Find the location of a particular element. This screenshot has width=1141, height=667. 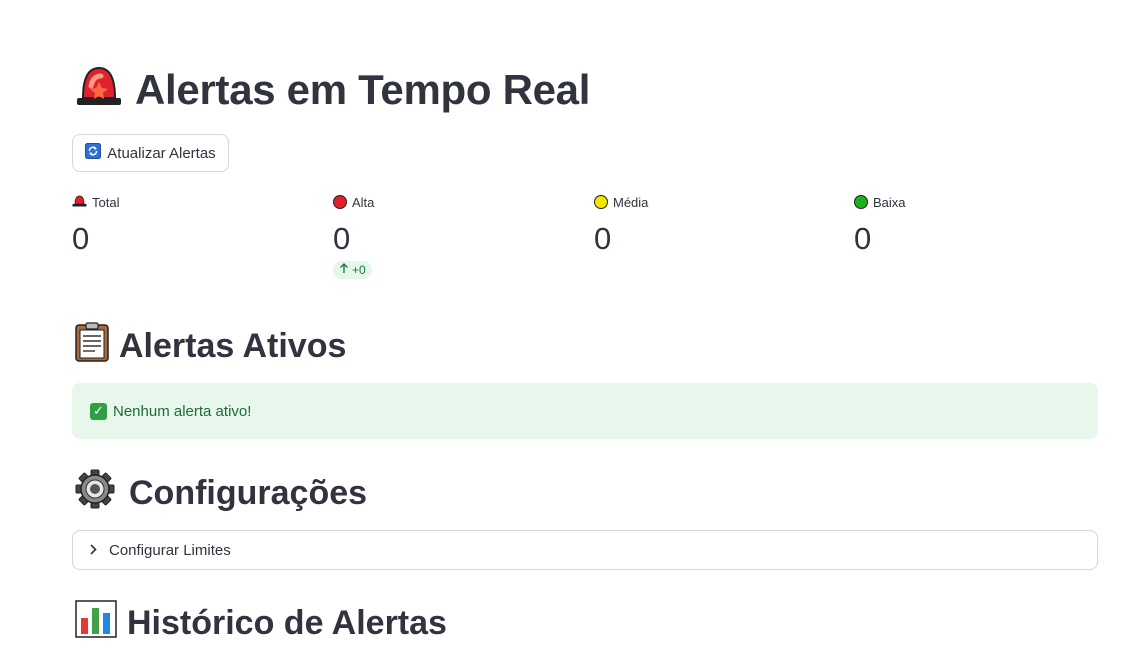

no-active-alerts-message: ✓ Nenhum alerta ativo! is located at coordinates (585, 411).